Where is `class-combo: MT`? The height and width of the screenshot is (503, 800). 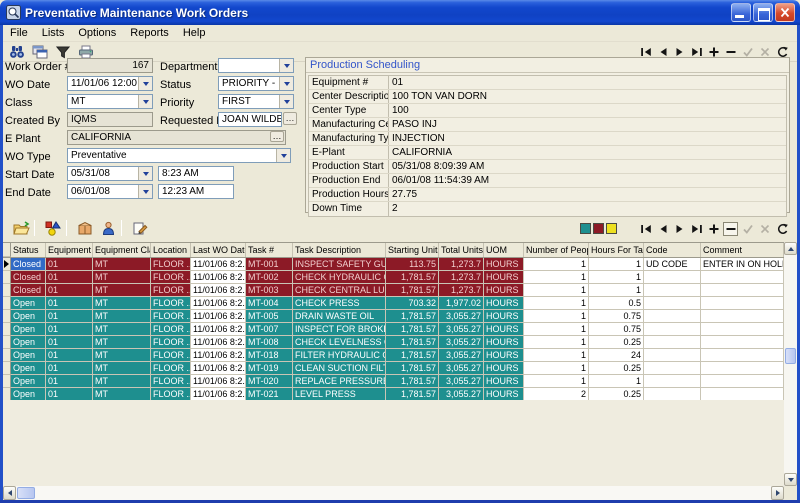 class-combo: MT is located at coordinates (110, 101).